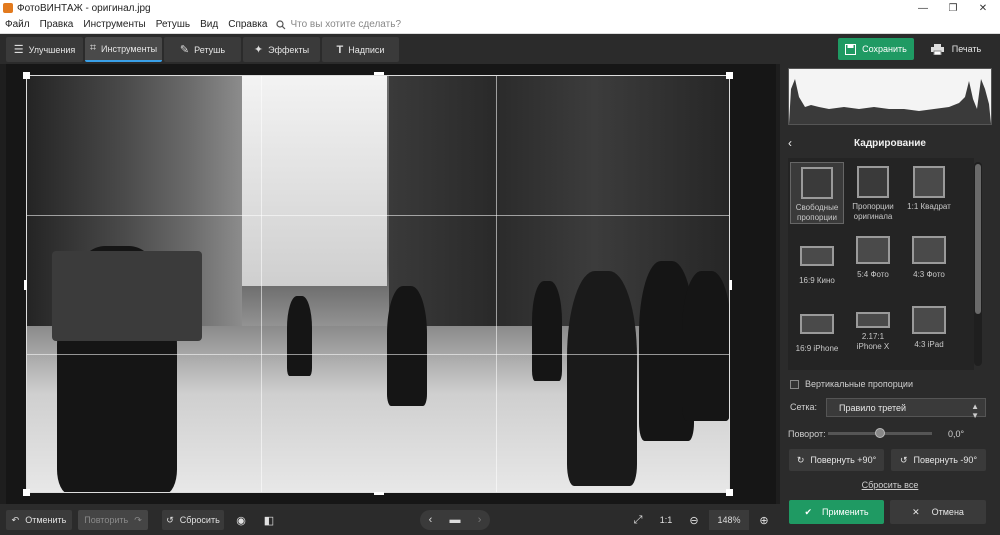  I want to click on apply-button: ✔ Применить, so click(836, 512).